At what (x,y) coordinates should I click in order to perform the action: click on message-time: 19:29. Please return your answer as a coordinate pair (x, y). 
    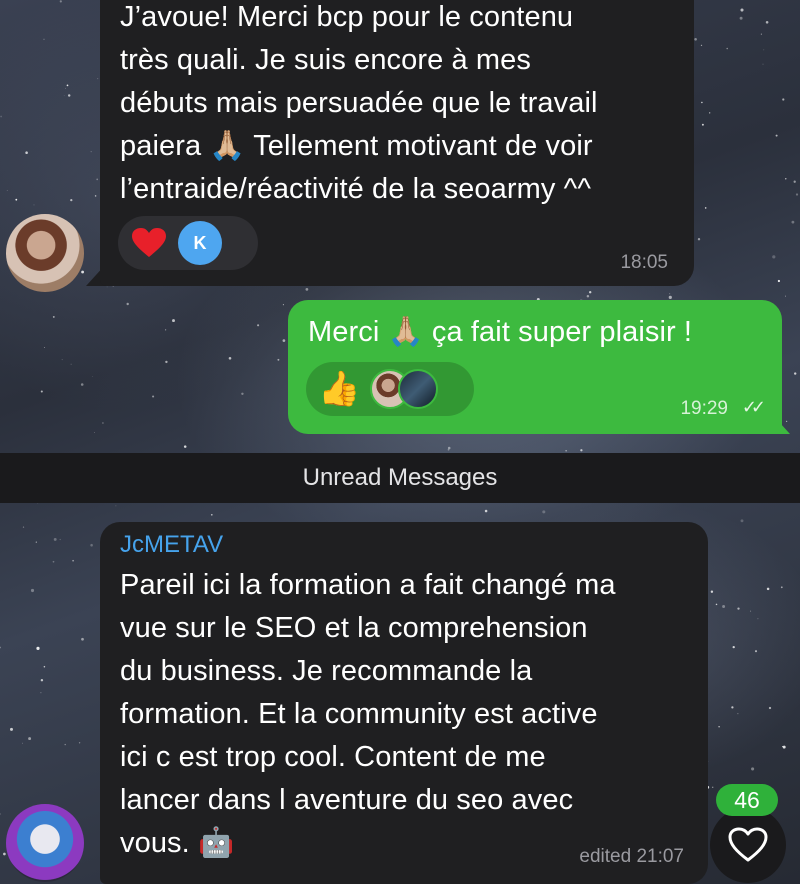
    Looking at the image, I should click on (704, 408).